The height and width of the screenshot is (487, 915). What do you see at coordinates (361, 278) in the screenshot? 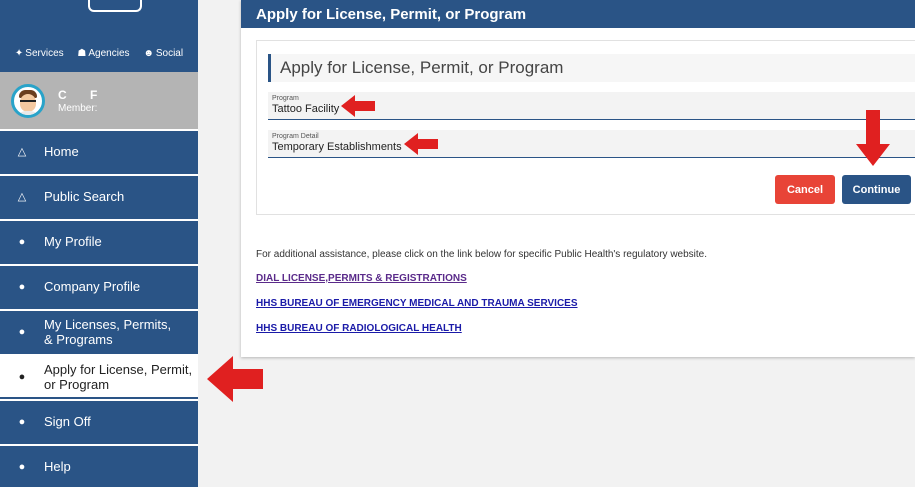
I see `link-dial-license: DIAL LICENSE,PERMITS & REGISTRATIONS` at bounding box center [361, 278].